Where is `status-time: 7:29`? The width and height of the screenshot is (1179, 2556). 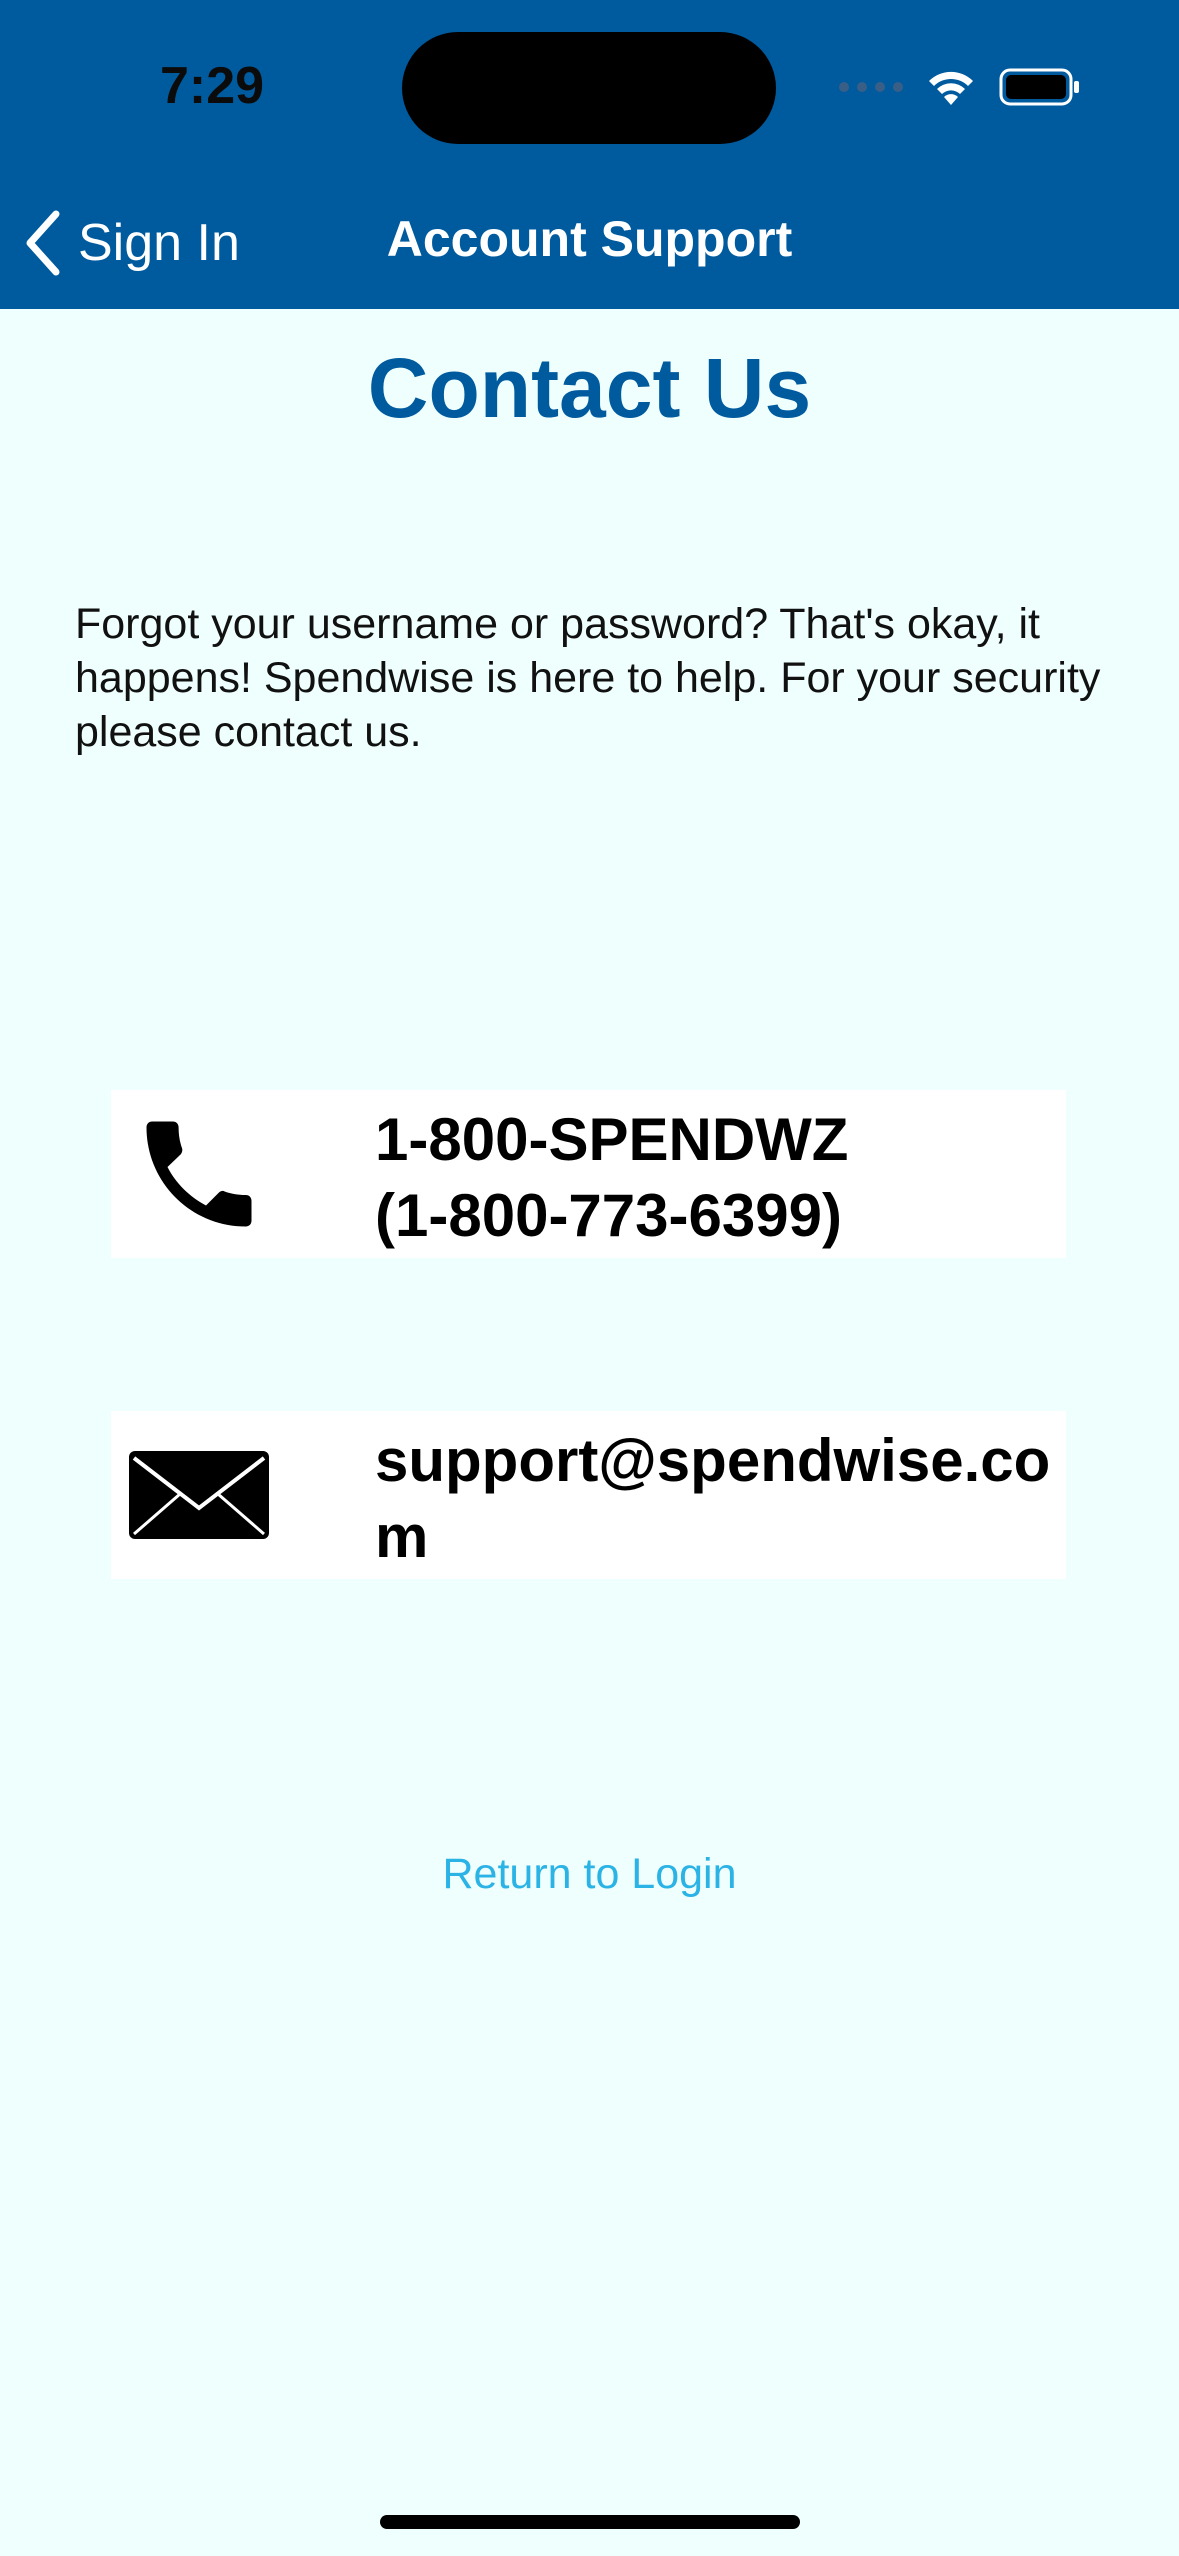
status-time: 7:29 is located at coordinates (212, 86).